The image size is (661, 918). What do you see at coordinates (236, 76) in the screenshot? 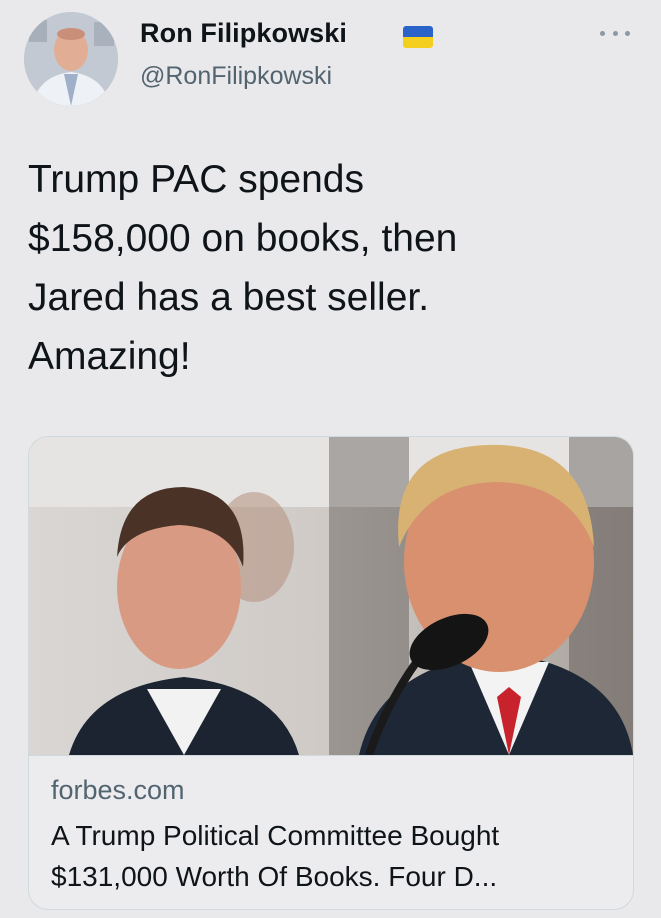
I see `author-handle: @RonFilipkowski` at bounding box center [236, 76].